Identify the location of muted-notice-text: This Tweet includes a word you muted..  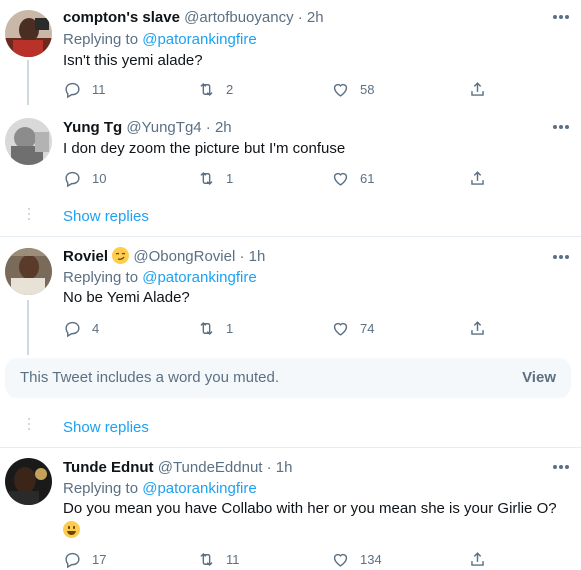
(150, 377).